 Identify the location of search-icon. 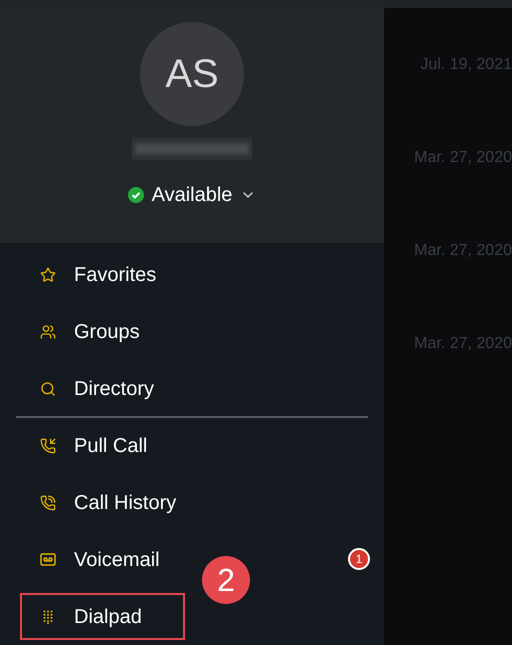
(48, 388).